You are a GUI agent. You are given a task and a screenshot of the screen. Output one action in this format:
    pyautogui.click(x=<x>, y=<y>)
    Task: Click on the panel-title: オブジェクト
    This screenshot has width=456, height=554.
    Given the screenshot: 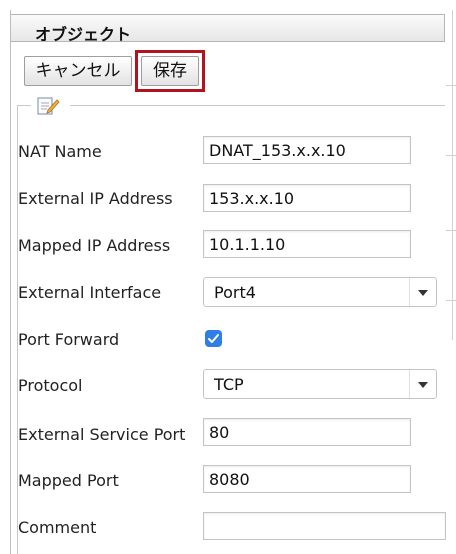 What is the action you would take?
    pyautogui.click(x=83, y=34)
    